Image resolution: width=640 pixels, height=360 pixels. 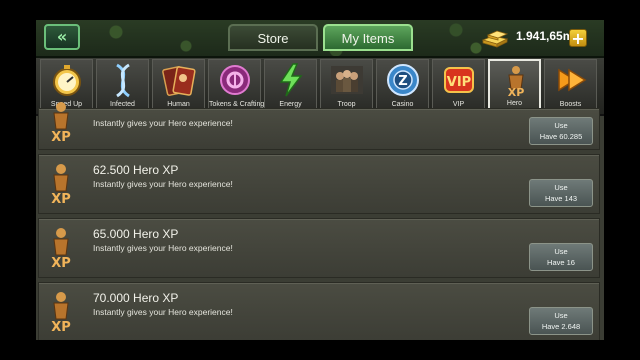 I want to click on tab-store: Store, so click(x=273, y=37).